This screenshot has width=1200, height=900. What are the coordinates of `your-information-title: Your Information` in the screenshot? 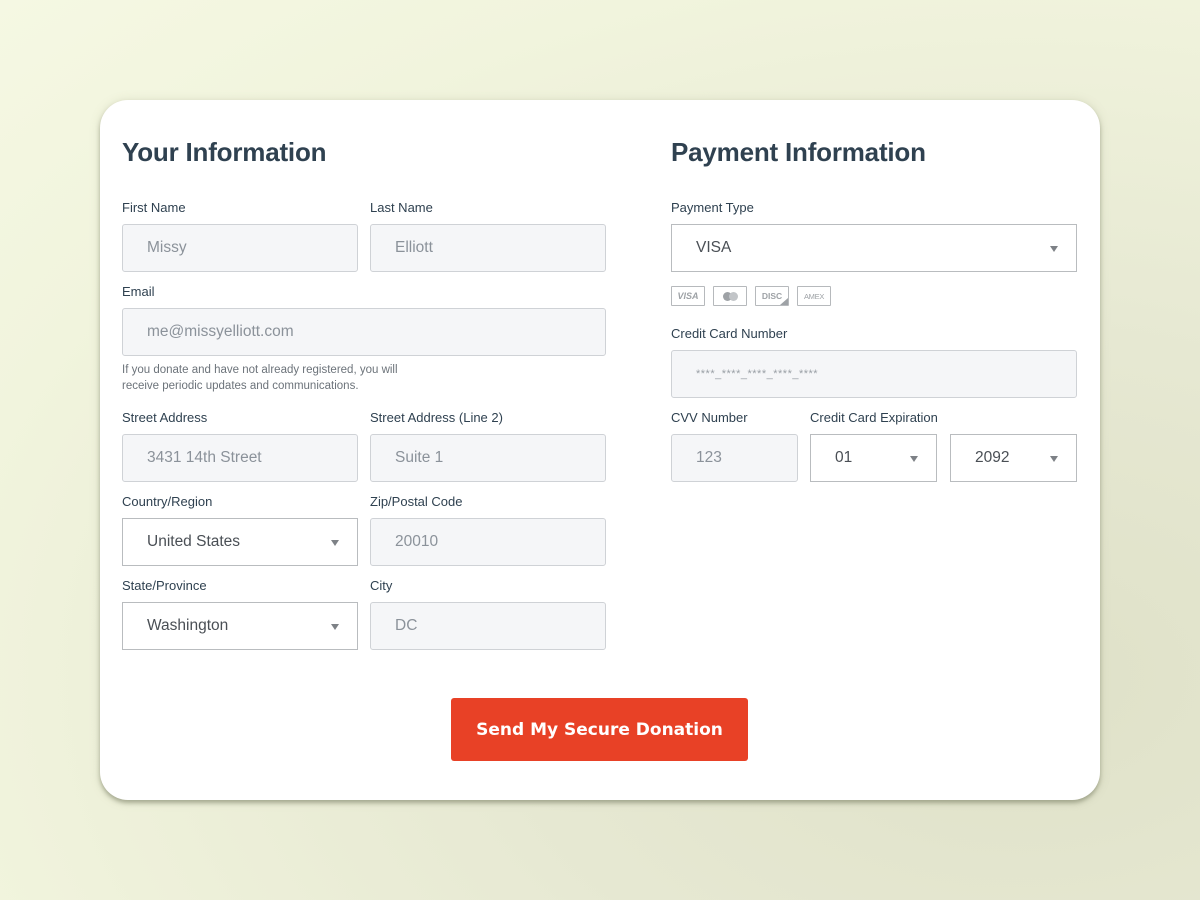 It's located at (224, 152).